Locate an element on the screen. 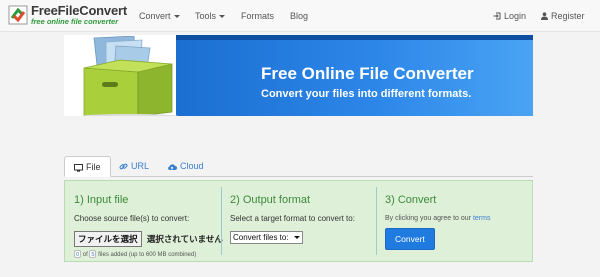  output-format-select: Convert files to: is located at coordinates (266, 237).